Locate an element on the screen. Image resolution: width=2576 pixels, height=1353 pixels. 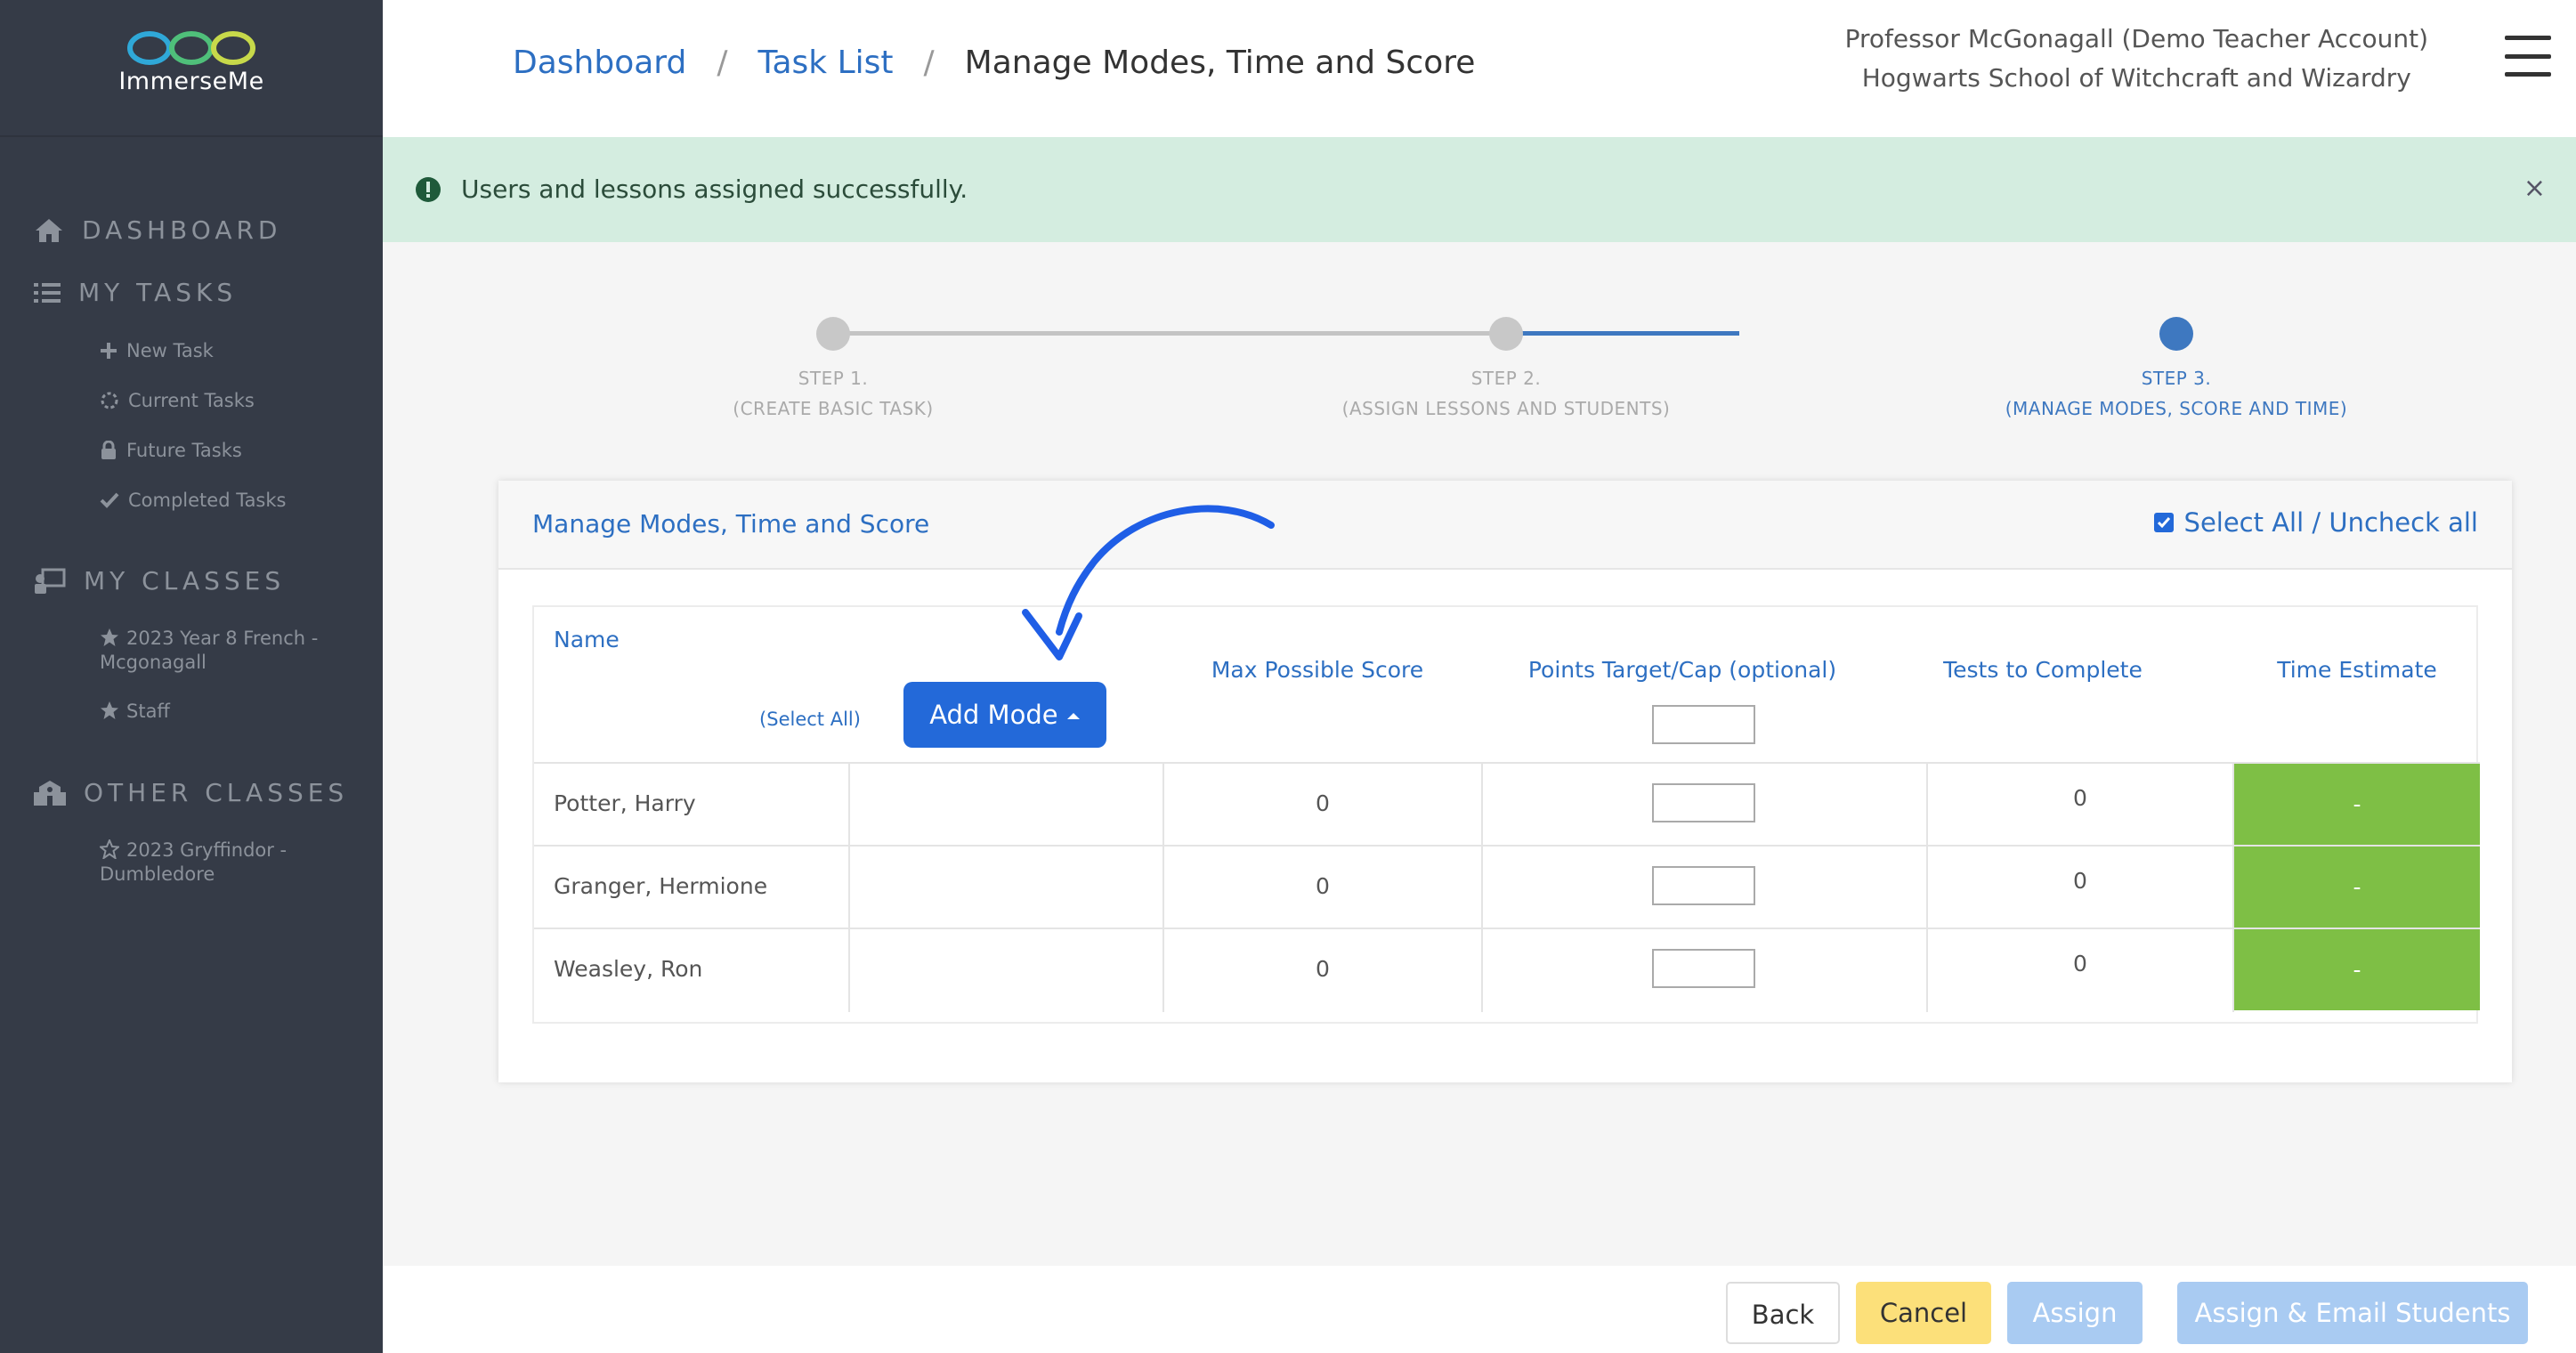
logo-text: ImmerseMe is located at coordinates (191, 81).